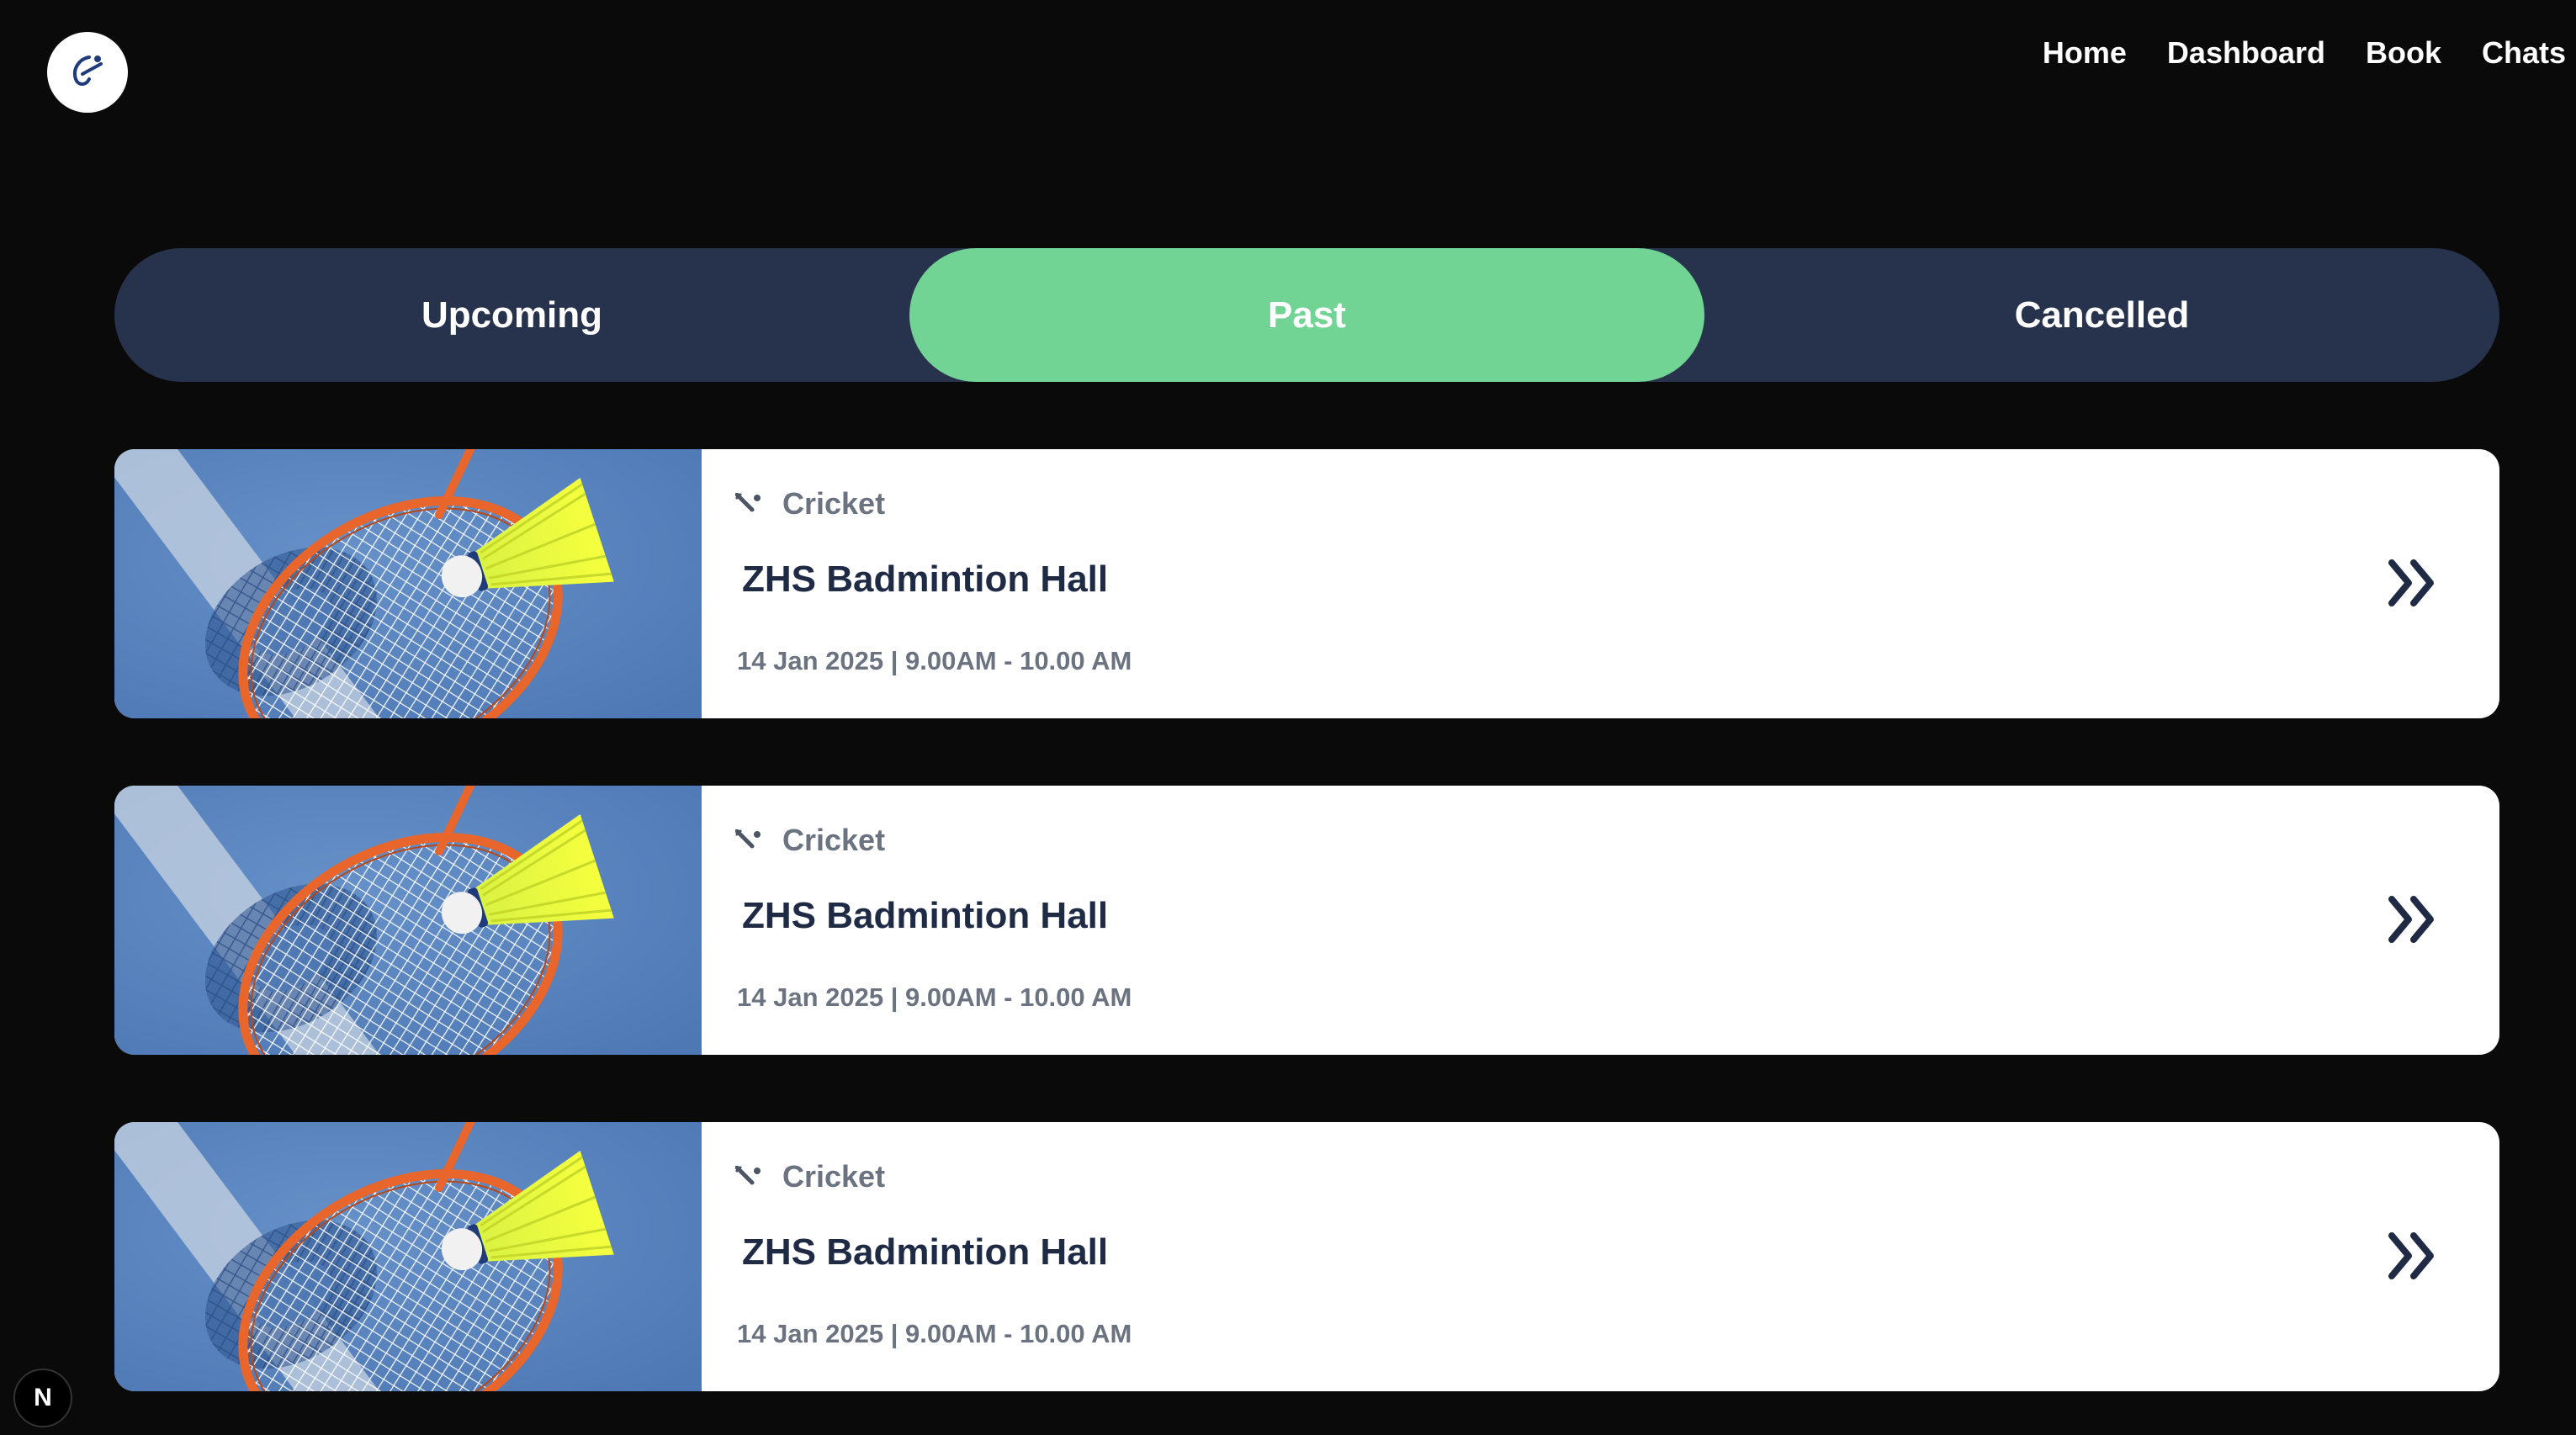 The width and height of the screenshot is (2576, 1435). Describe the element at coordinates (2524, 53) in the screenshot. I see `nav-chats: Chats` at that location.